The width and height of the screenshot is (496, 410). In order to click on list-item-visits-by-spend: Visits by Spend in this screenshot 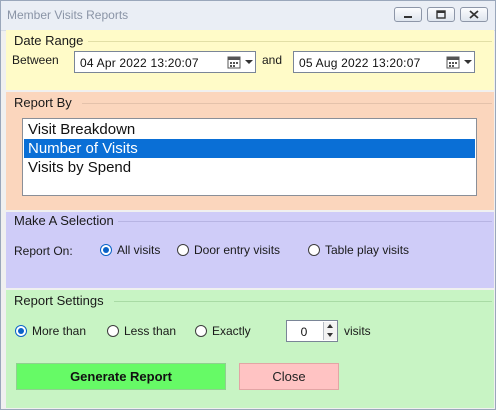, I will do `click(249, 167)`.